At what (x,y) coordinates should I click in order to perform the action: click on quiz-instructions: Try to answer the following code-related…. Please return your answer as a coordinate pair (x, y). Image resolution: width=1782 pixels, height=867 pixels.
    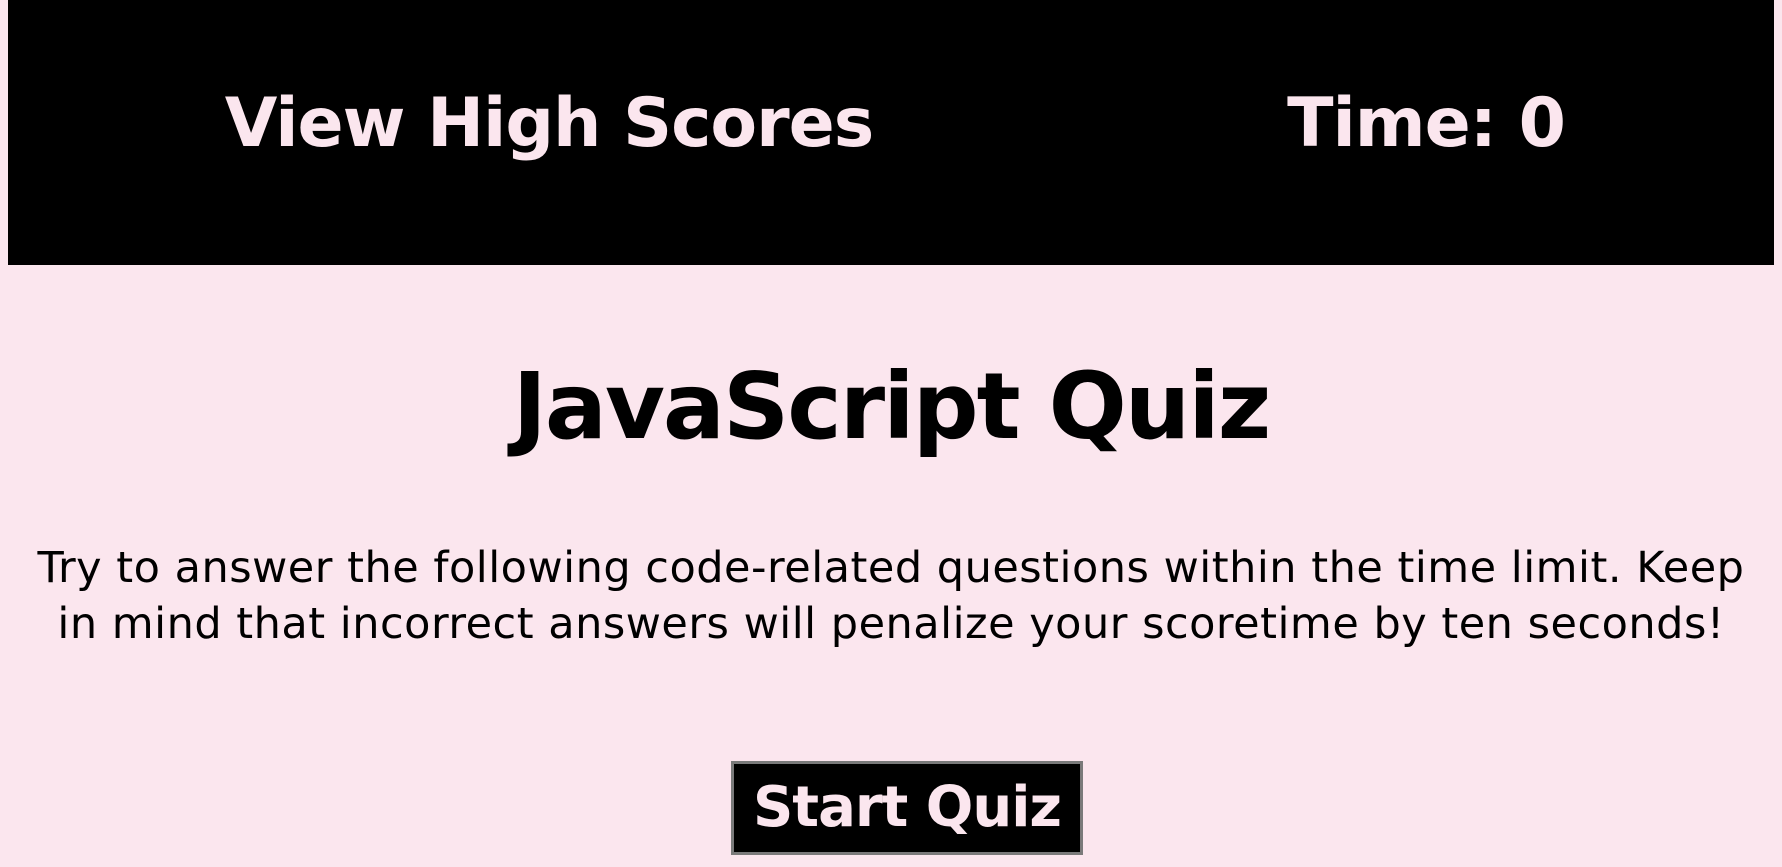
    Looking at the image, I should click on (891, 596).